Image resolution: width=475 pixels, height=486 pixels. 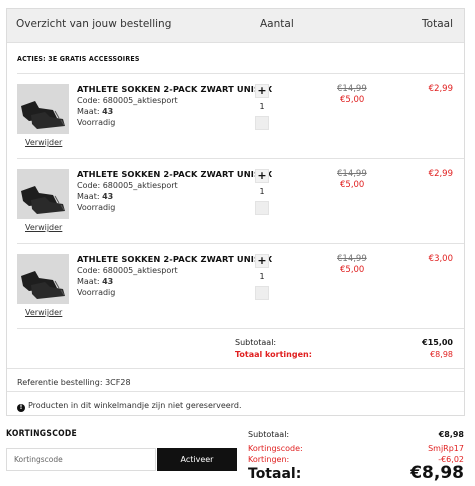 What do you see at coordinates (446, 448) in the screenshot?
I see `summary-code-value: SmjRp17` at bounding box center [446, 448].